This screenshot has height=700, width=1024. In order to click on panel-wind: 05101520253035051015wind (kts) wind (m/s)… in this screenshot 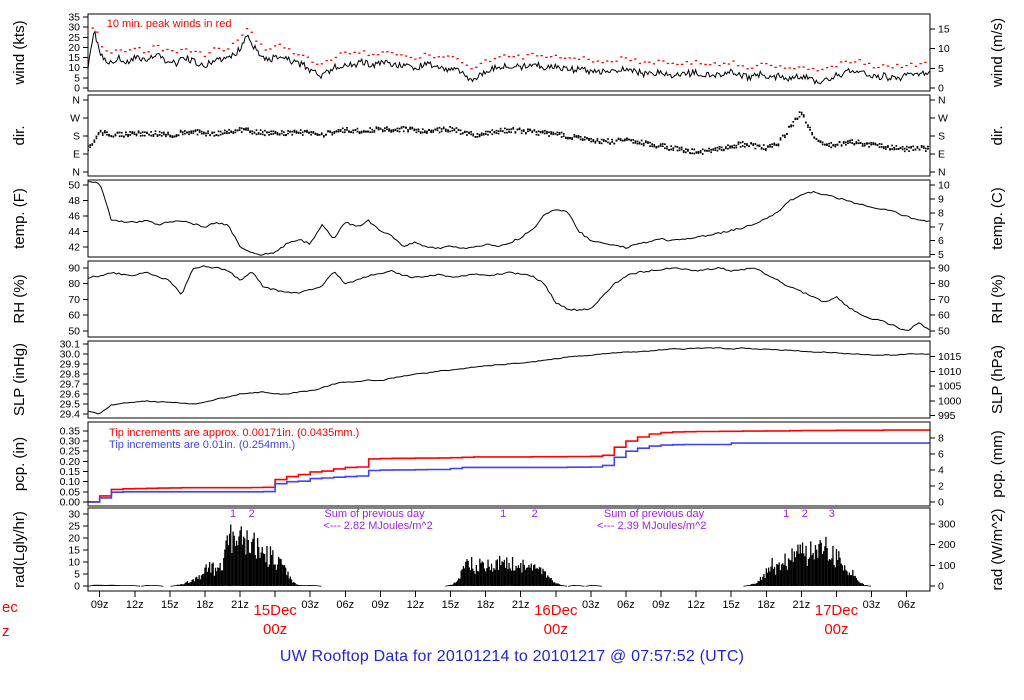, I will do `click(508, 53)`.